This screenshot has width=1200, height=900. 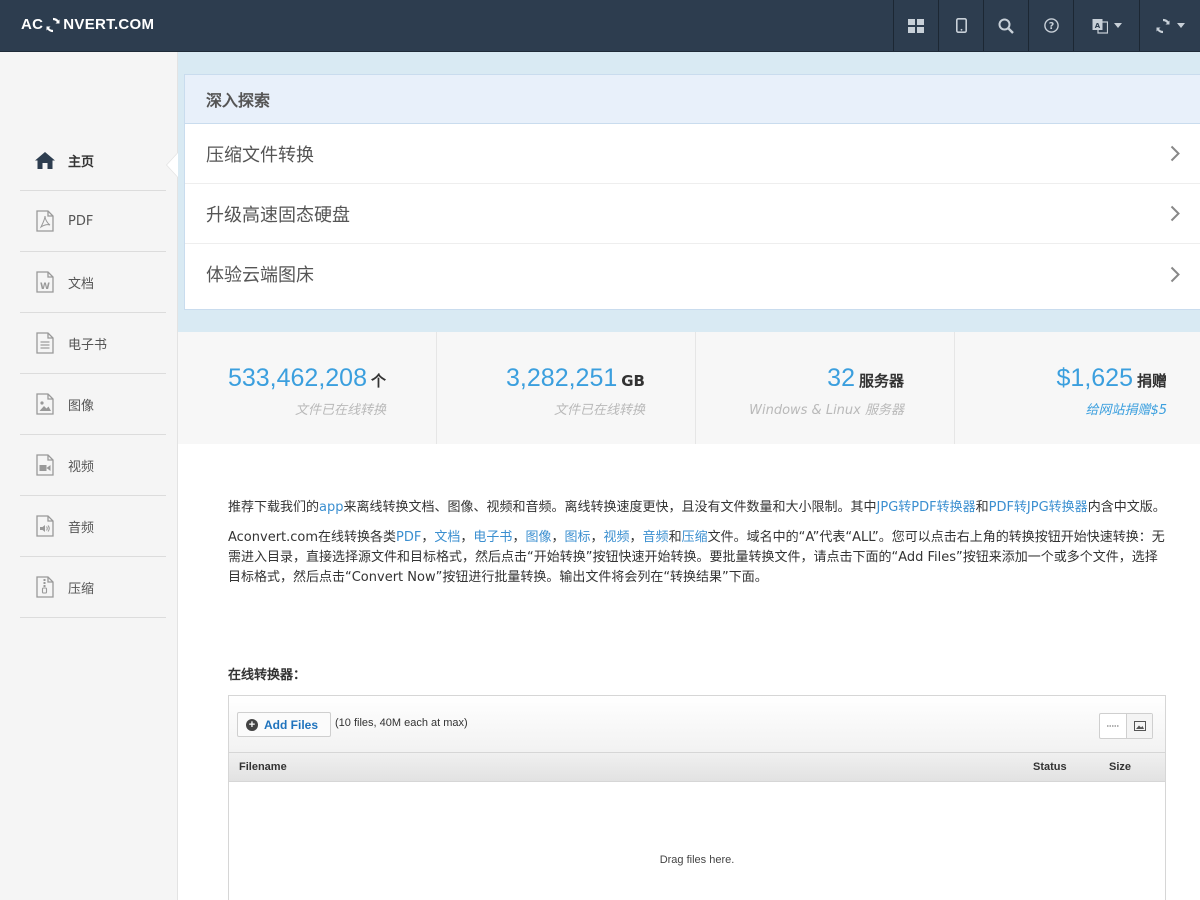 I want to click on sidebar-item-ebook: 电子书, so click(x=93, y=343).